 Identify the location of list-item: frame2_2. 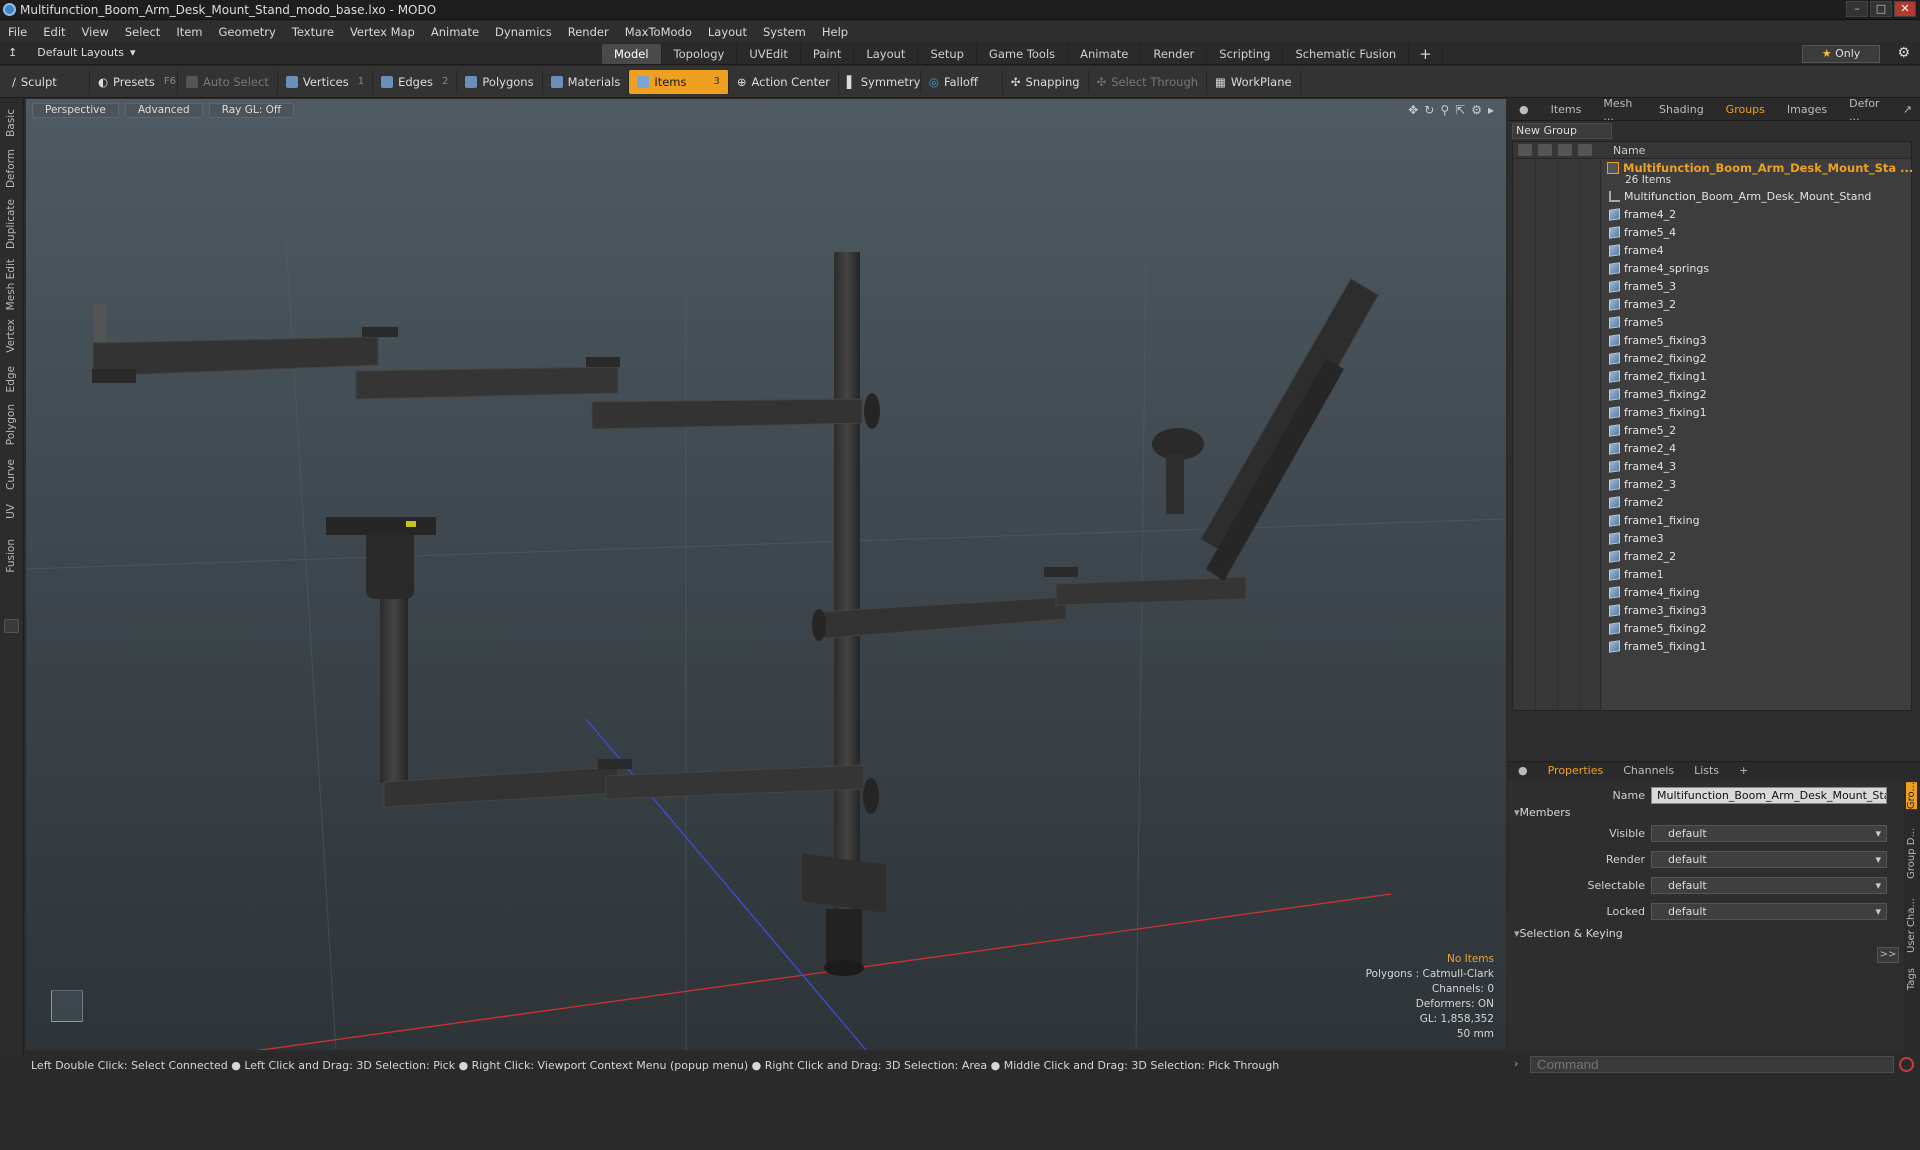
(1759, 556).